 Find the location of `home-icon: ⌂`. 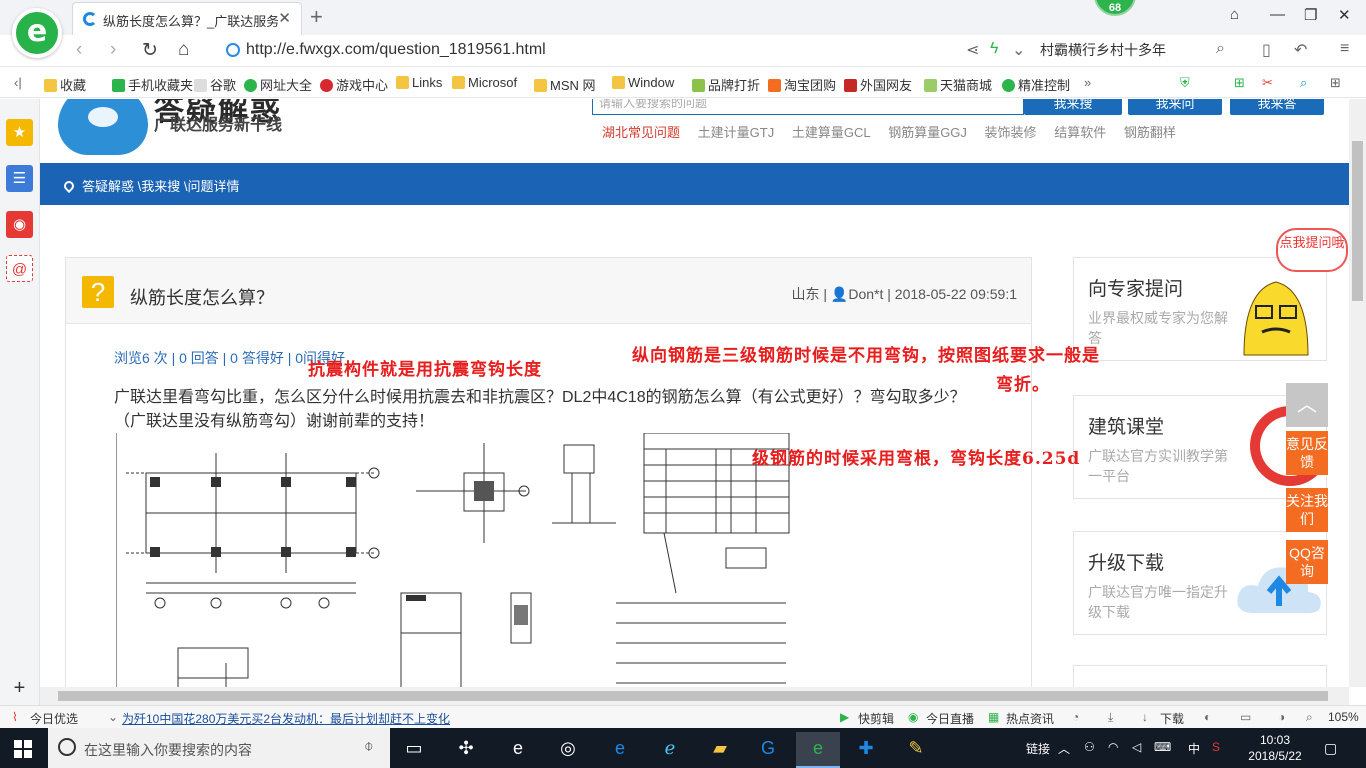

home-icon: ⌂ is located at coordinates (183, 50).